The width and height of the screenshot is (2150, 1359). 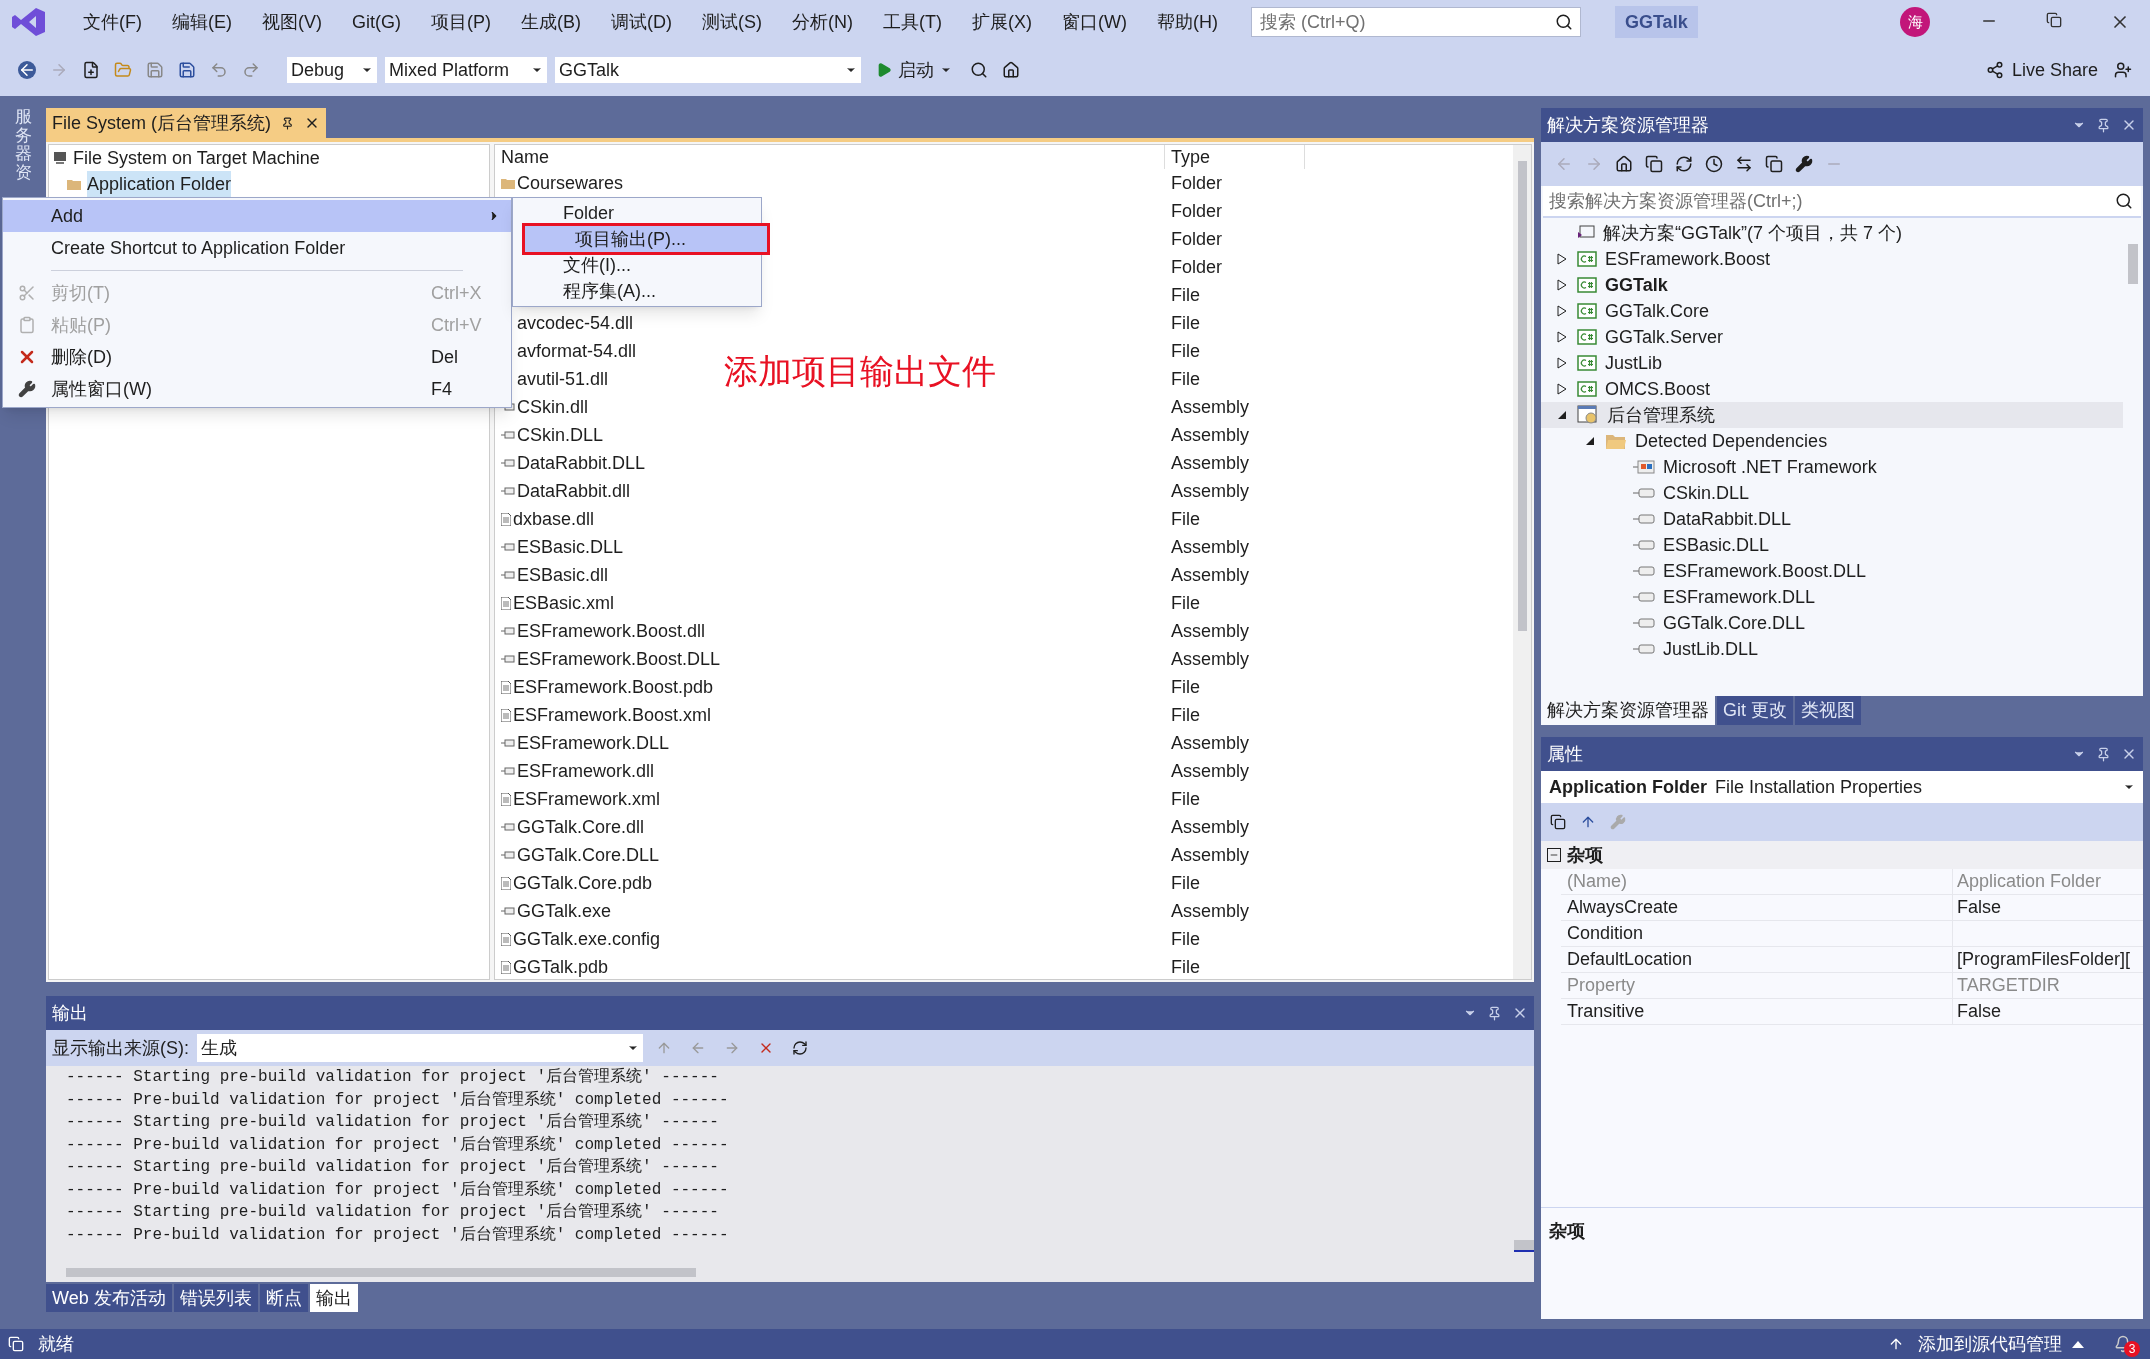 What do you see at coordinates (613, 687) in the screenshot?
I see `file-name: ESFramework.Boost.pdb` at bounding box center [613, 687].